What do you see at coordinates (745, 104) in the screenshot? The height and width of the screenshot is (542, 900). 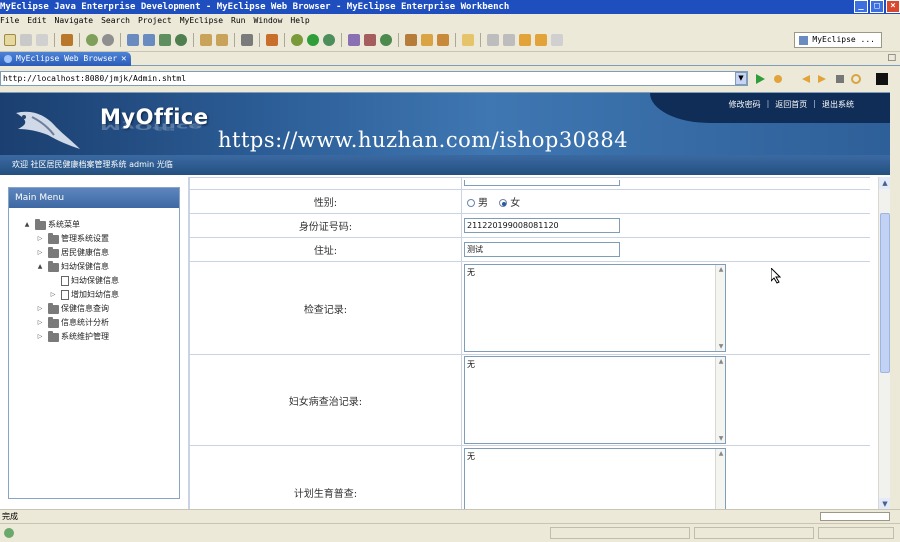 I see `change-password-link: 修改密码` at bounding box center [745, 104].